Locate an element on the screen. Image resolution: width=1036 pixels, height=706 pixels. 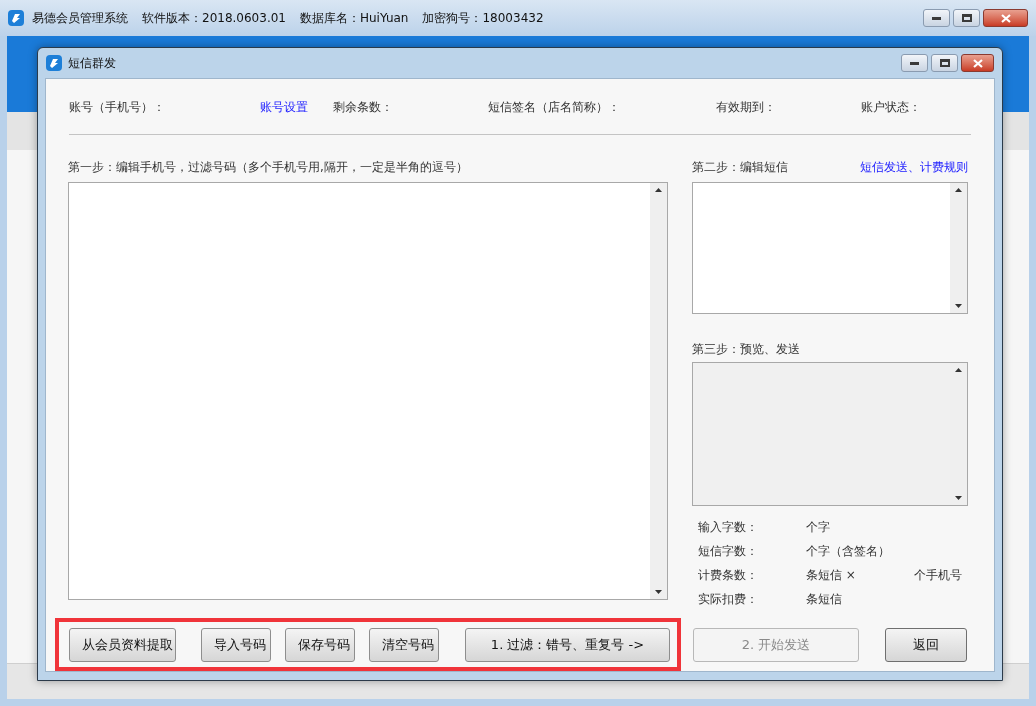
step-label: 第一步：编辑手机号，过滤号码（多个手机号用,隔开，一定是半角的逗号） is located at coordinates (268, 167).